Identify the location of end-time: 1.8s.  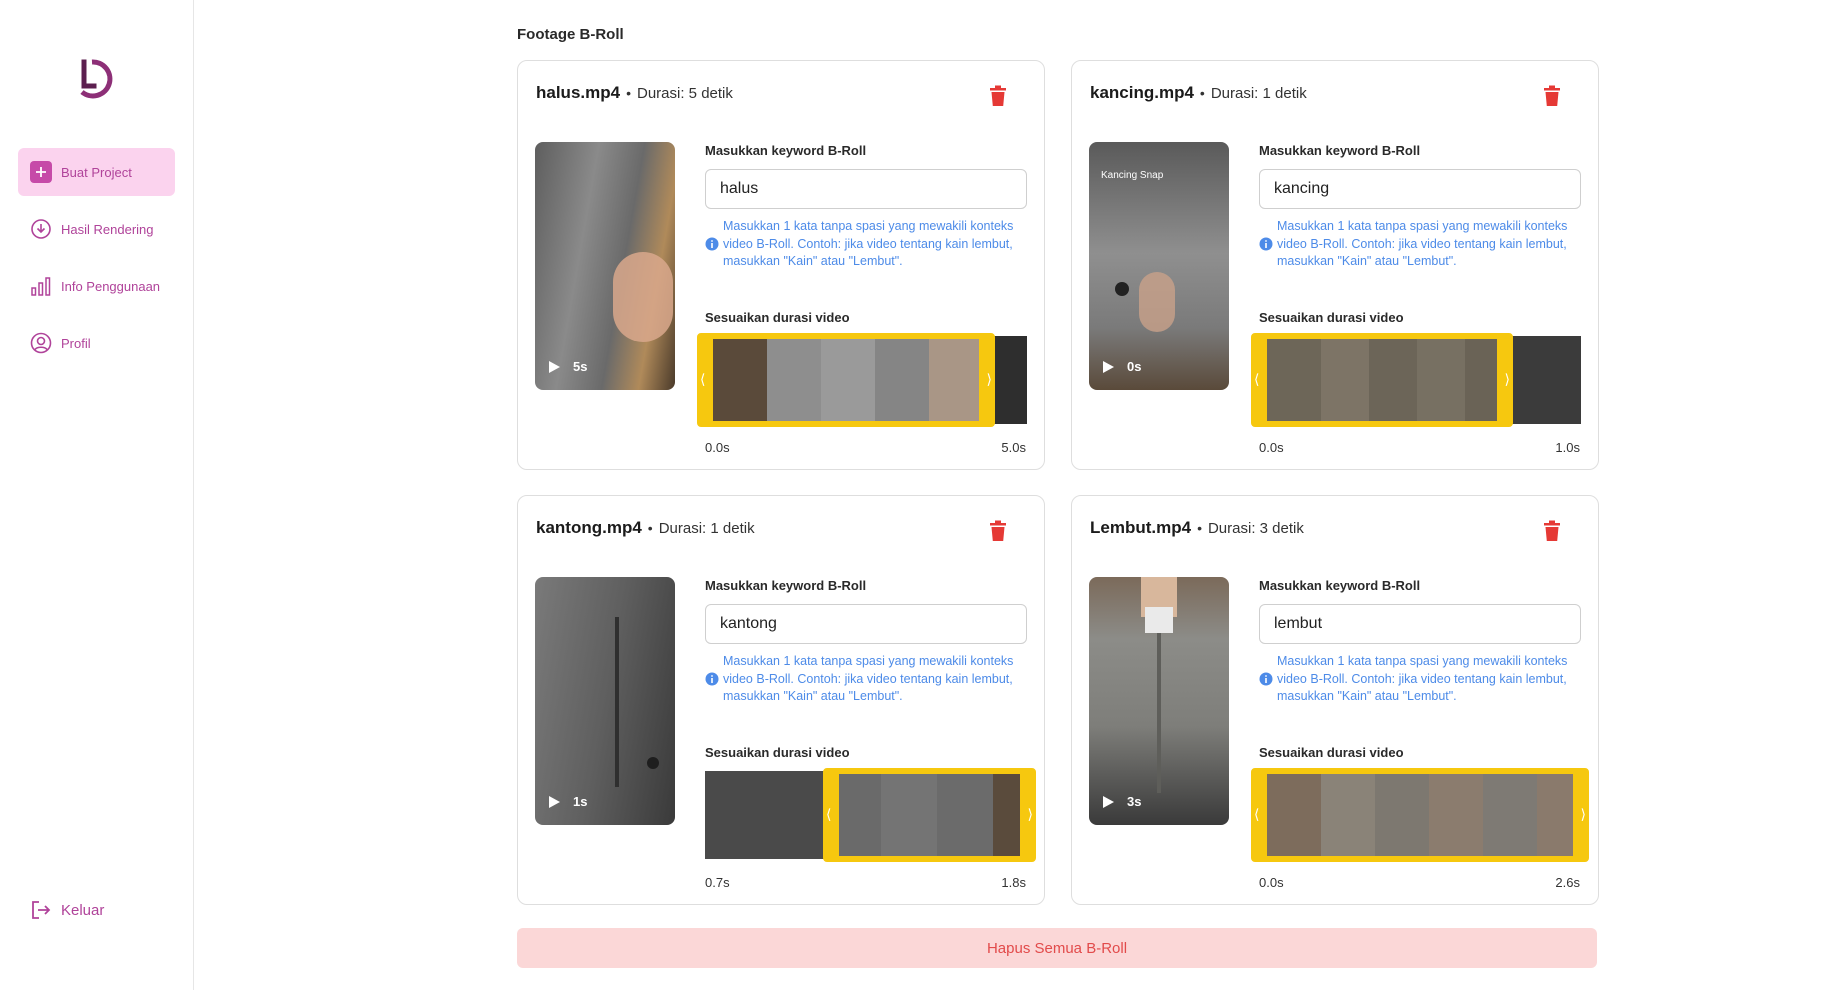
(1013, 882).